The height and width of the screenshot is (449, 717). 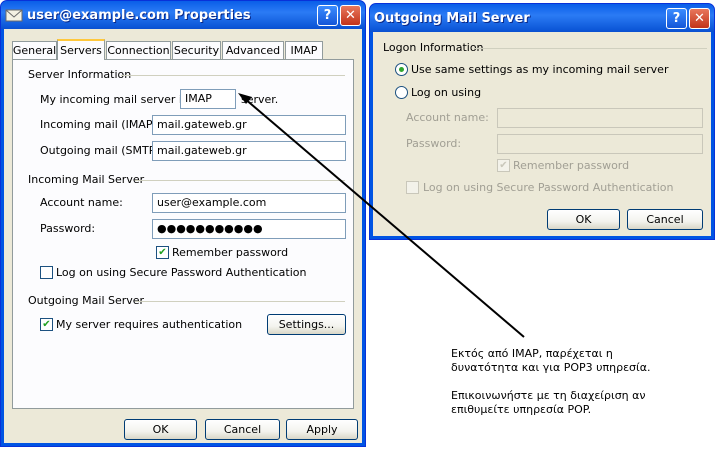 What do you see at coordinates (433, 47) in the screenshot?
I see `logon-info-title: Logon Information` at bounding box center [433, 47].